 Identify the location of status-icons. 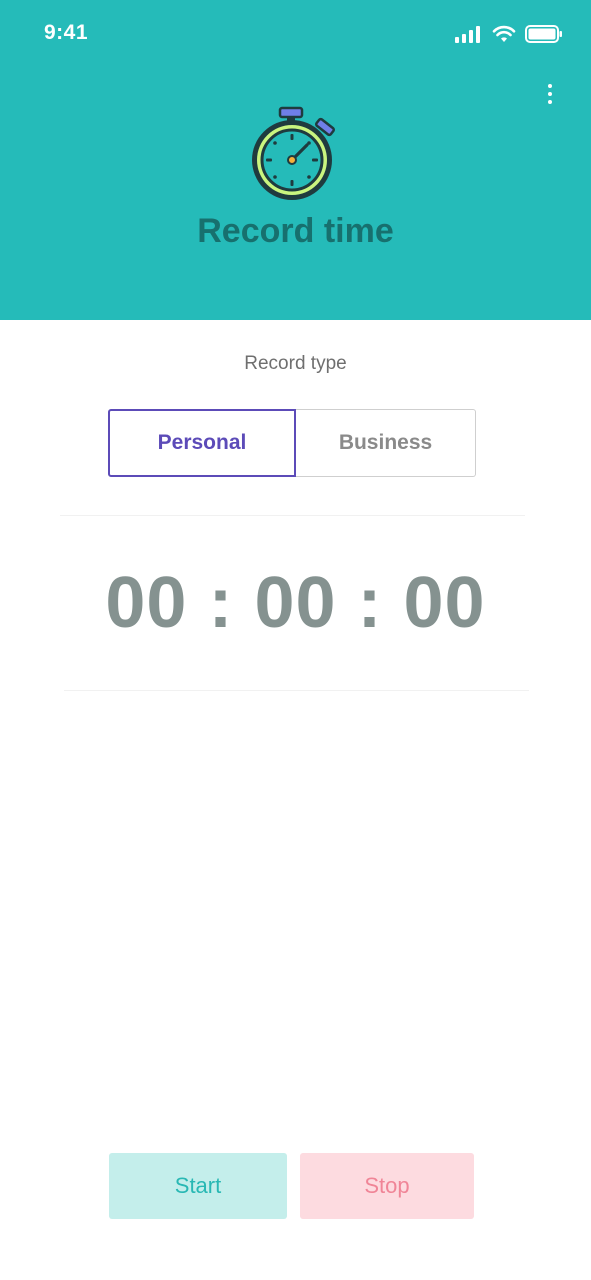
(509, 34).